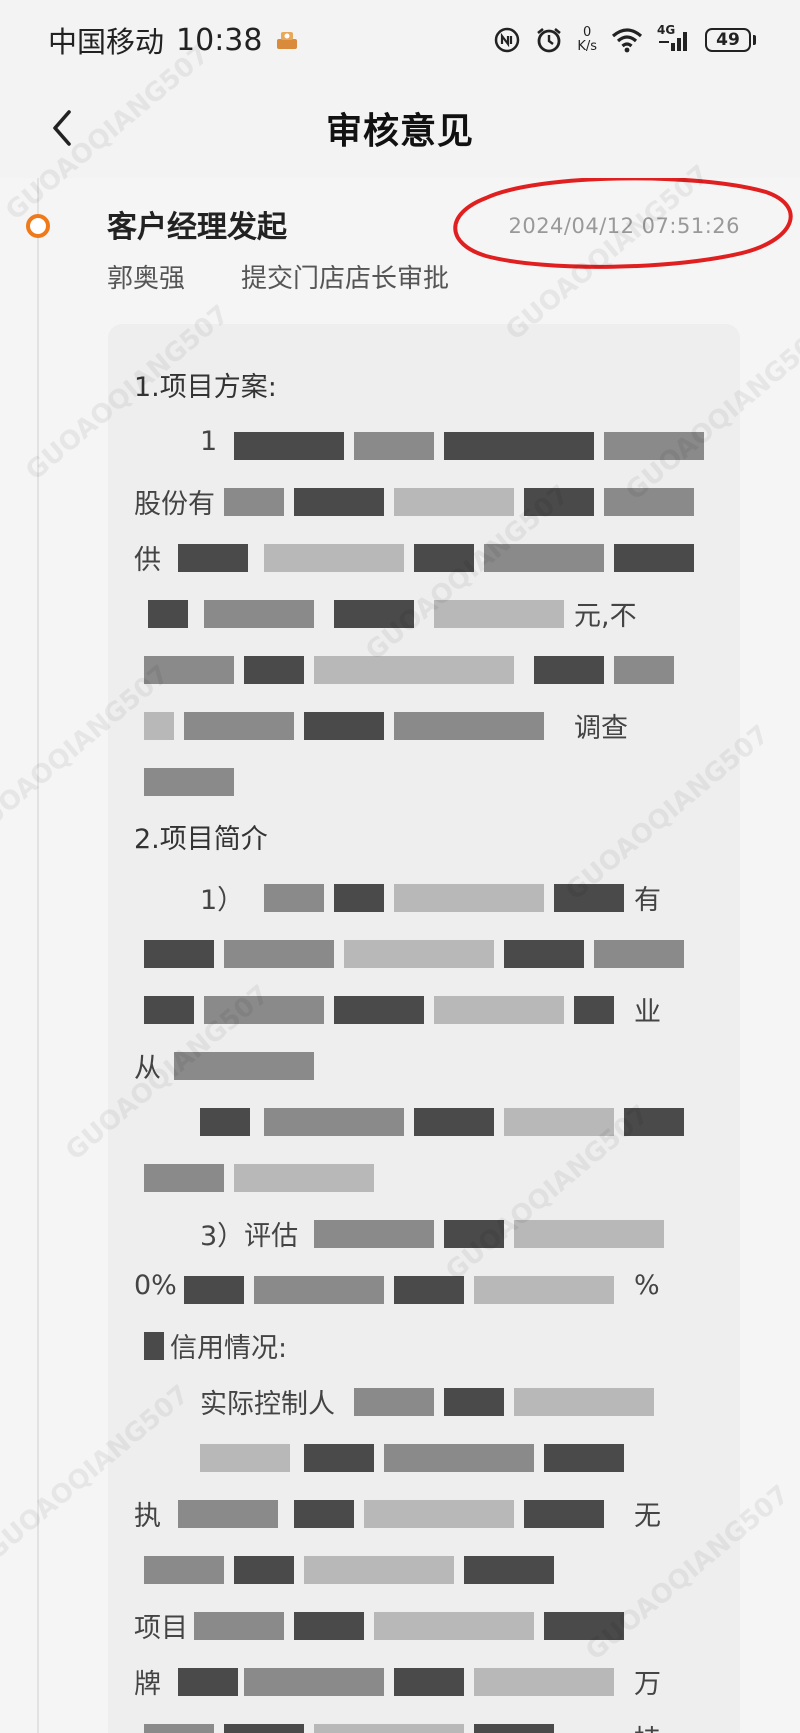 The image size is (800, 1733). Describe the element at coordinates (174, 504) in the screenshot. I see `text-fragment: 股份有` at that location.